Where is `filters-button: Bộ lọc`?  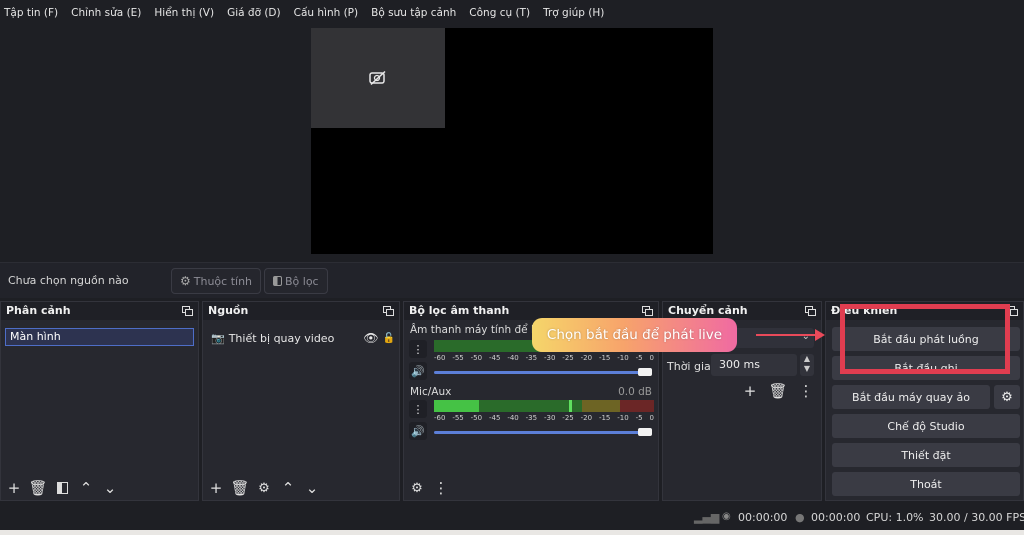 filters-button: Bộ lọc is located at coordinates (296, 281).